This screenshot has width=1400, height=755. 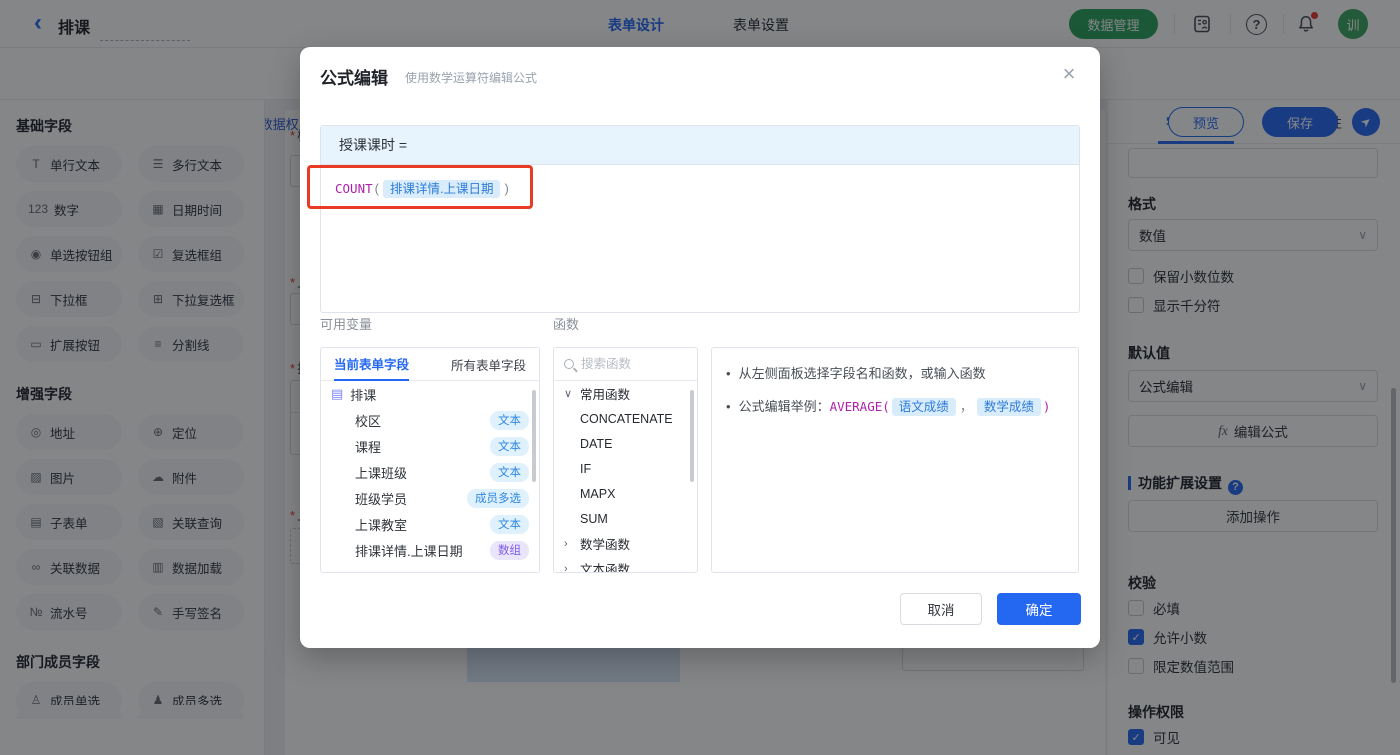 I want to click on confirm-button: 确定, so click(x=1039, y=609).